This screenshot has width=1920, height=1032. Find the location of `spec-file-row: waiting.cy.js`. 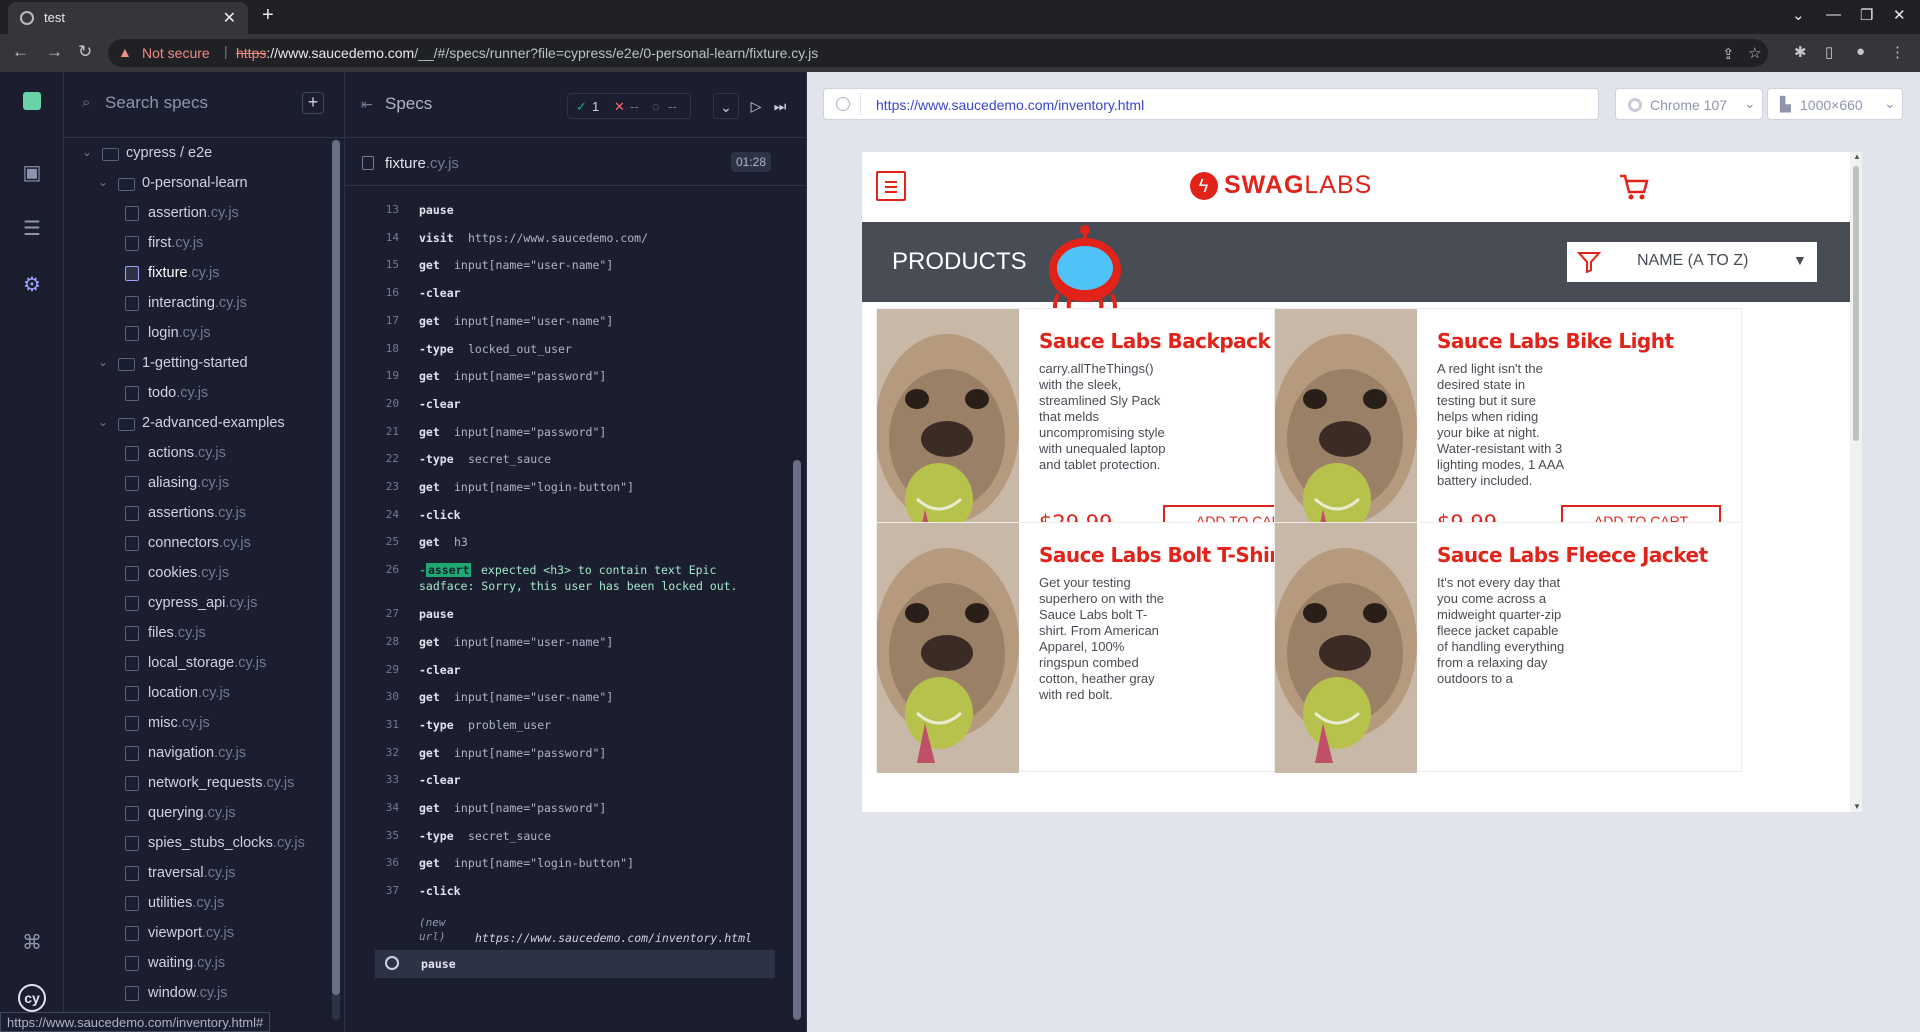

spec-file-row: waiting.cy.js is located at coordinates (198, 964).